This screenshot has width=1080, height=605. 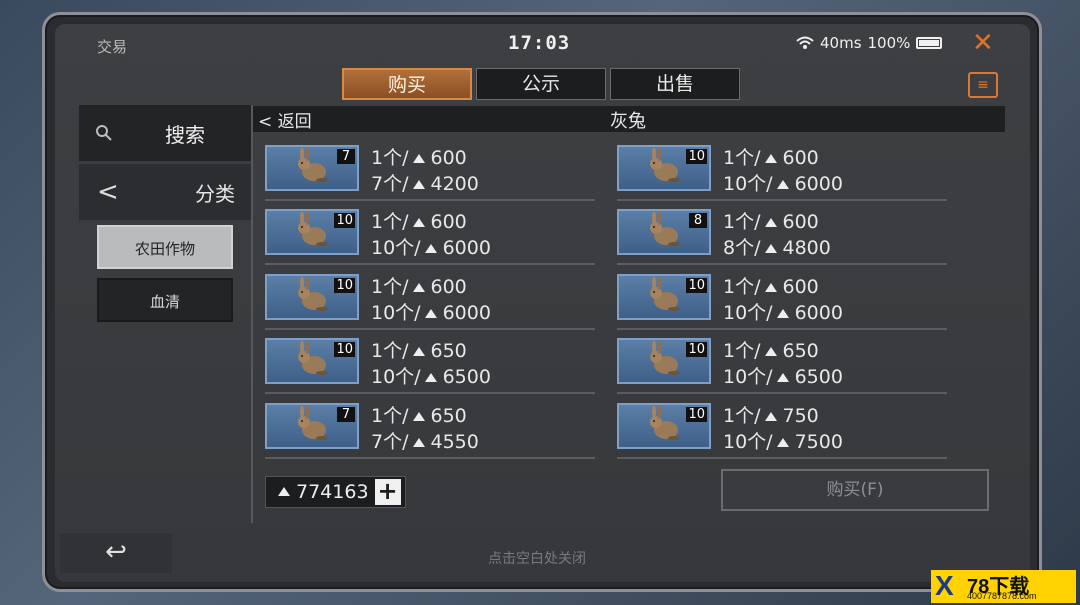 I want to click on notes-icon: ≡, so click(x=983, y=85).